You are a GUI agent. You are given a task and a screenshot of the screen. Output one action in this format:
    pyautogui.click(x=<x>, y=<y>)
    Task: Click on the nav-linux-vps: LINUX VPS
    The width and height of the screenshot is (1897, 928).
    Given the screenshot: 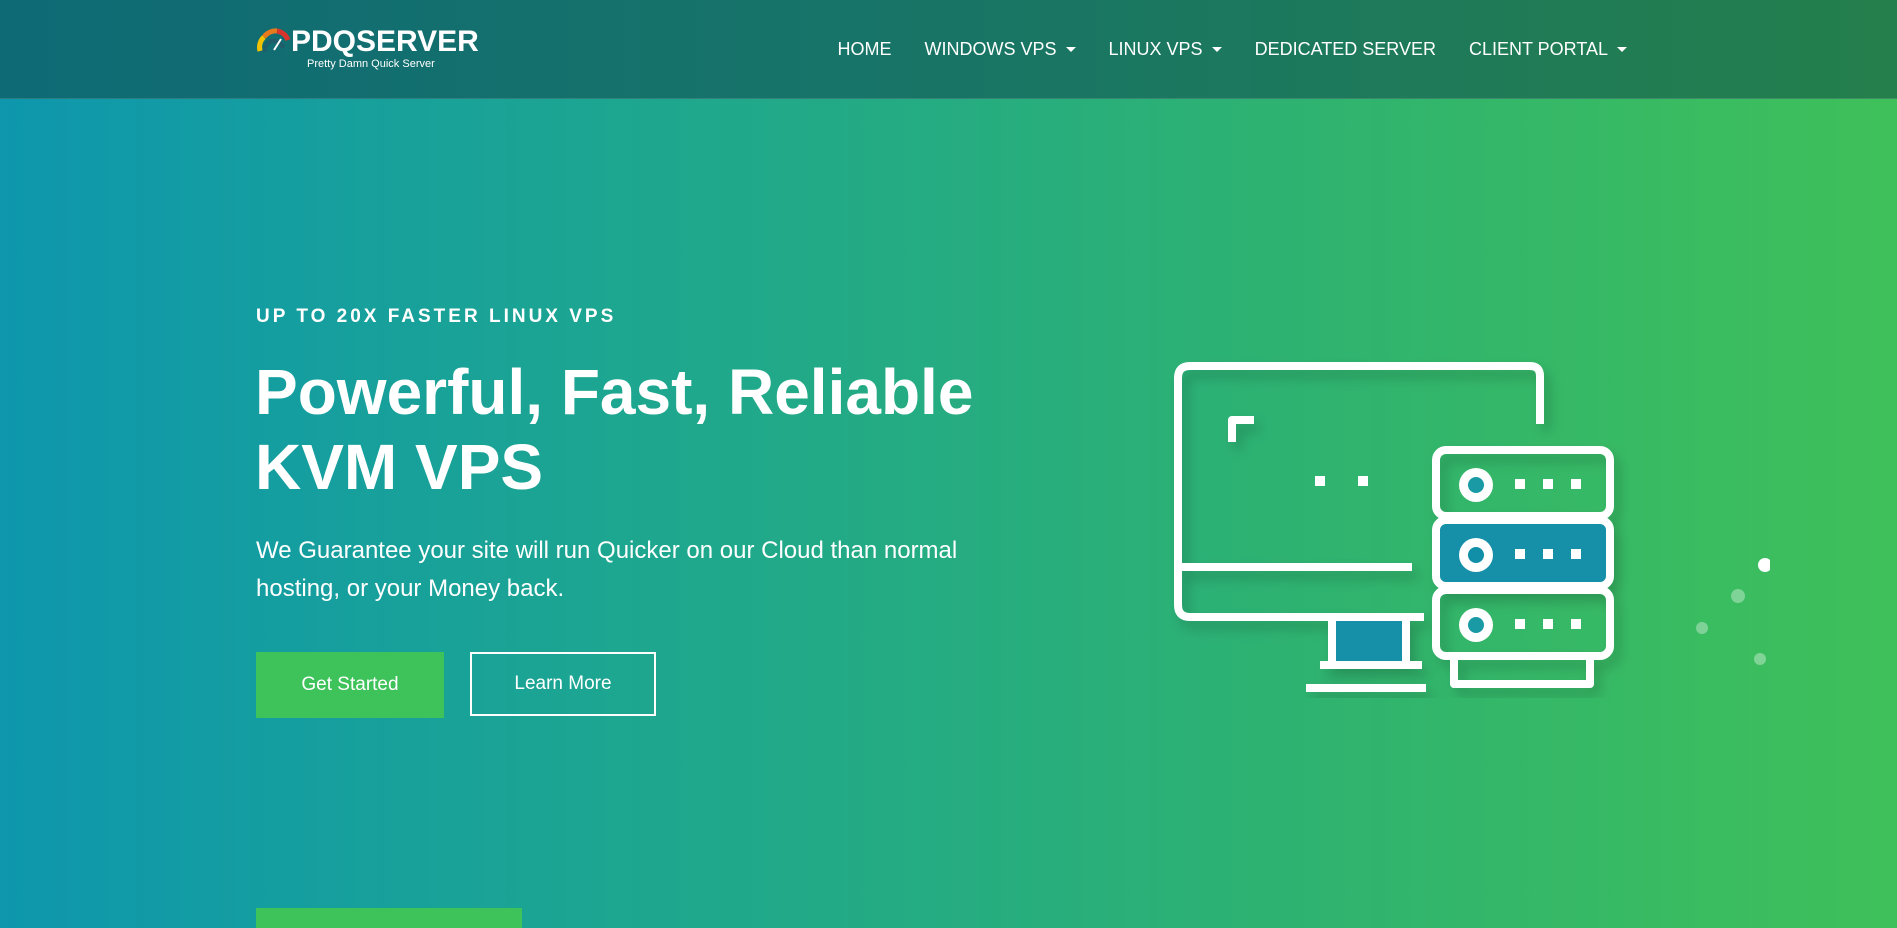 What is the action you would take?
    pyautogui.click(x=1165, y=49)
    